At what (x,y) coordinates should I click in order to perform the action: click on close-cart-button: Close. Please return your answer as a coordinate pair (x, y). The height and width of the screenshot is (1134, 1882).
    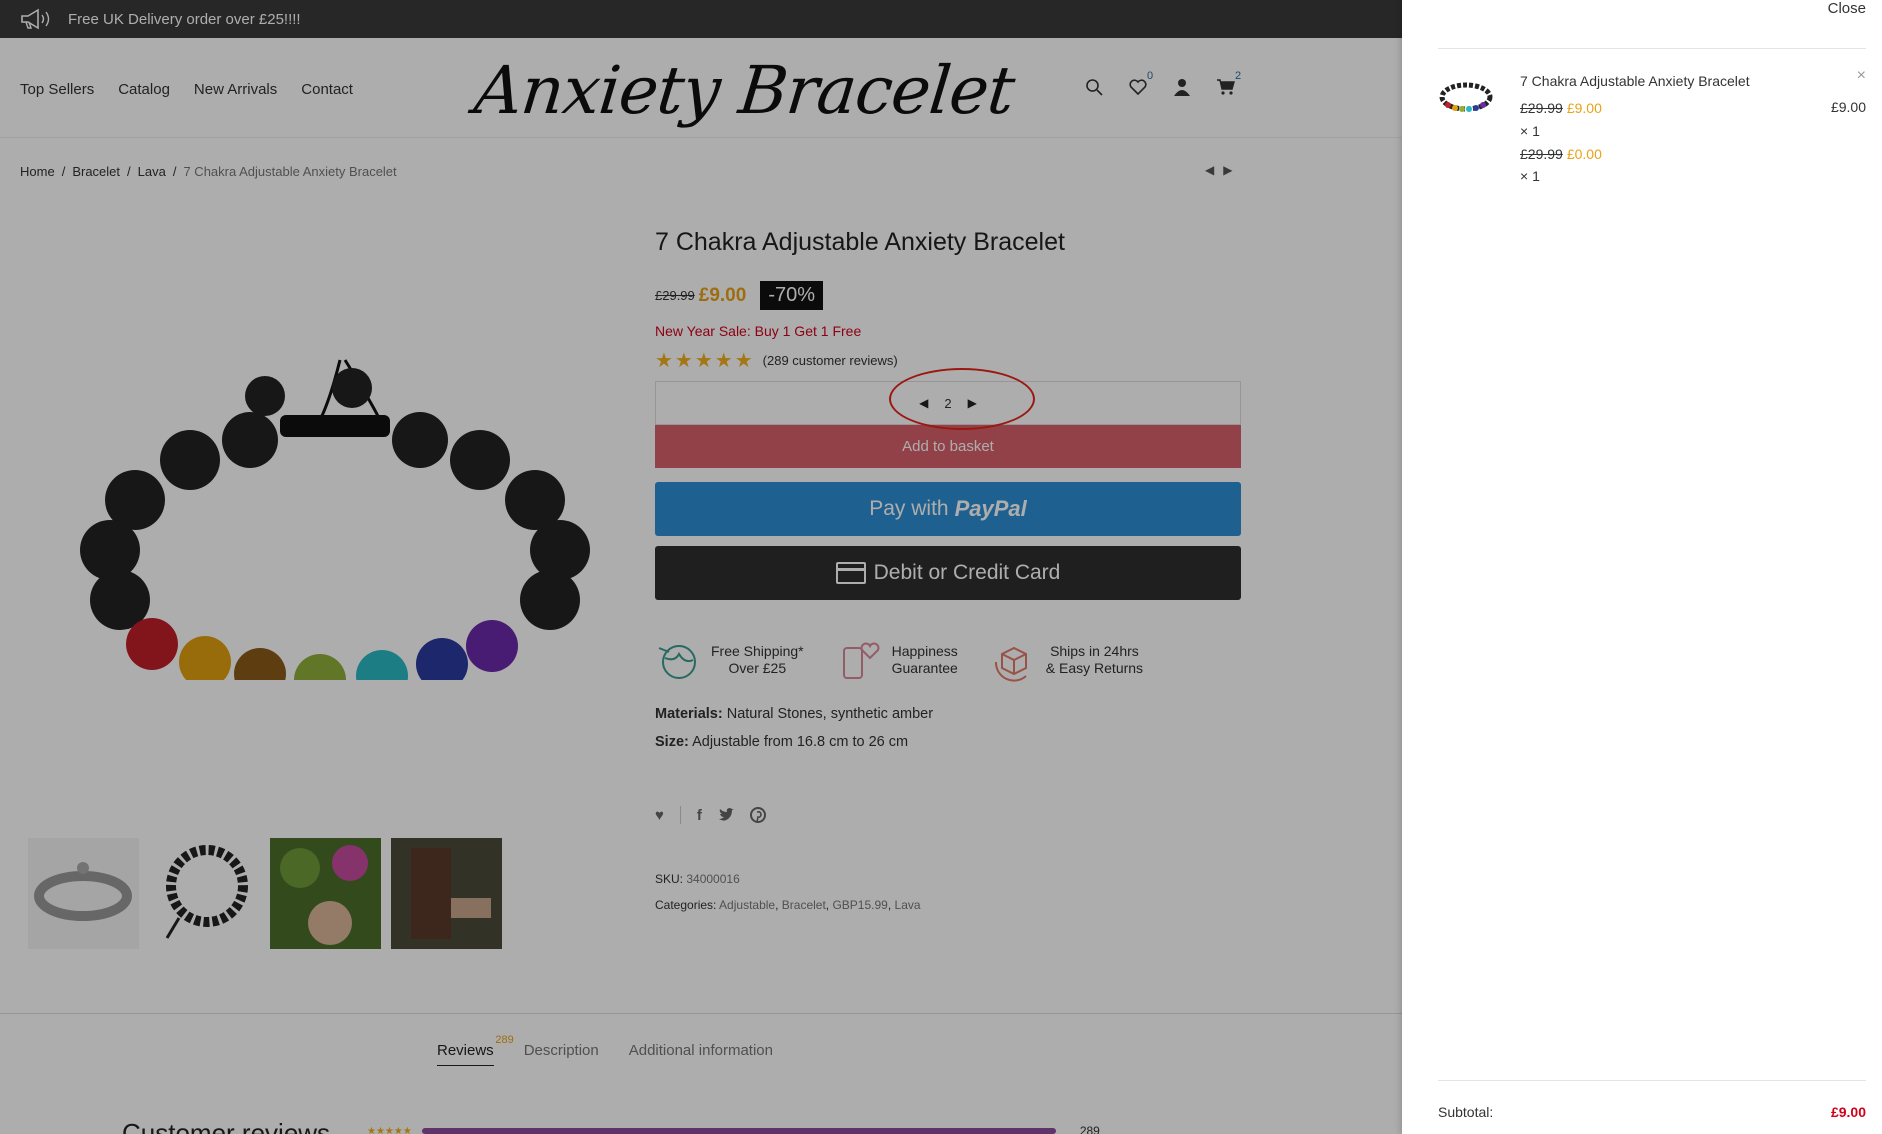
    Looking at the image, I should click on (1847, 8).